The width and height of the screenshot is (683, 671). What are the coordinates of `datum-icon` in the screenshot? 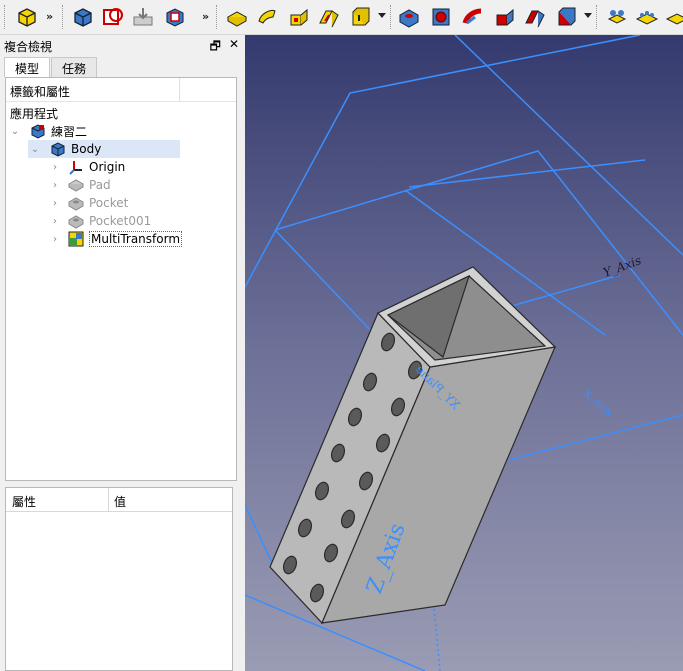 It's located at (617, 17).